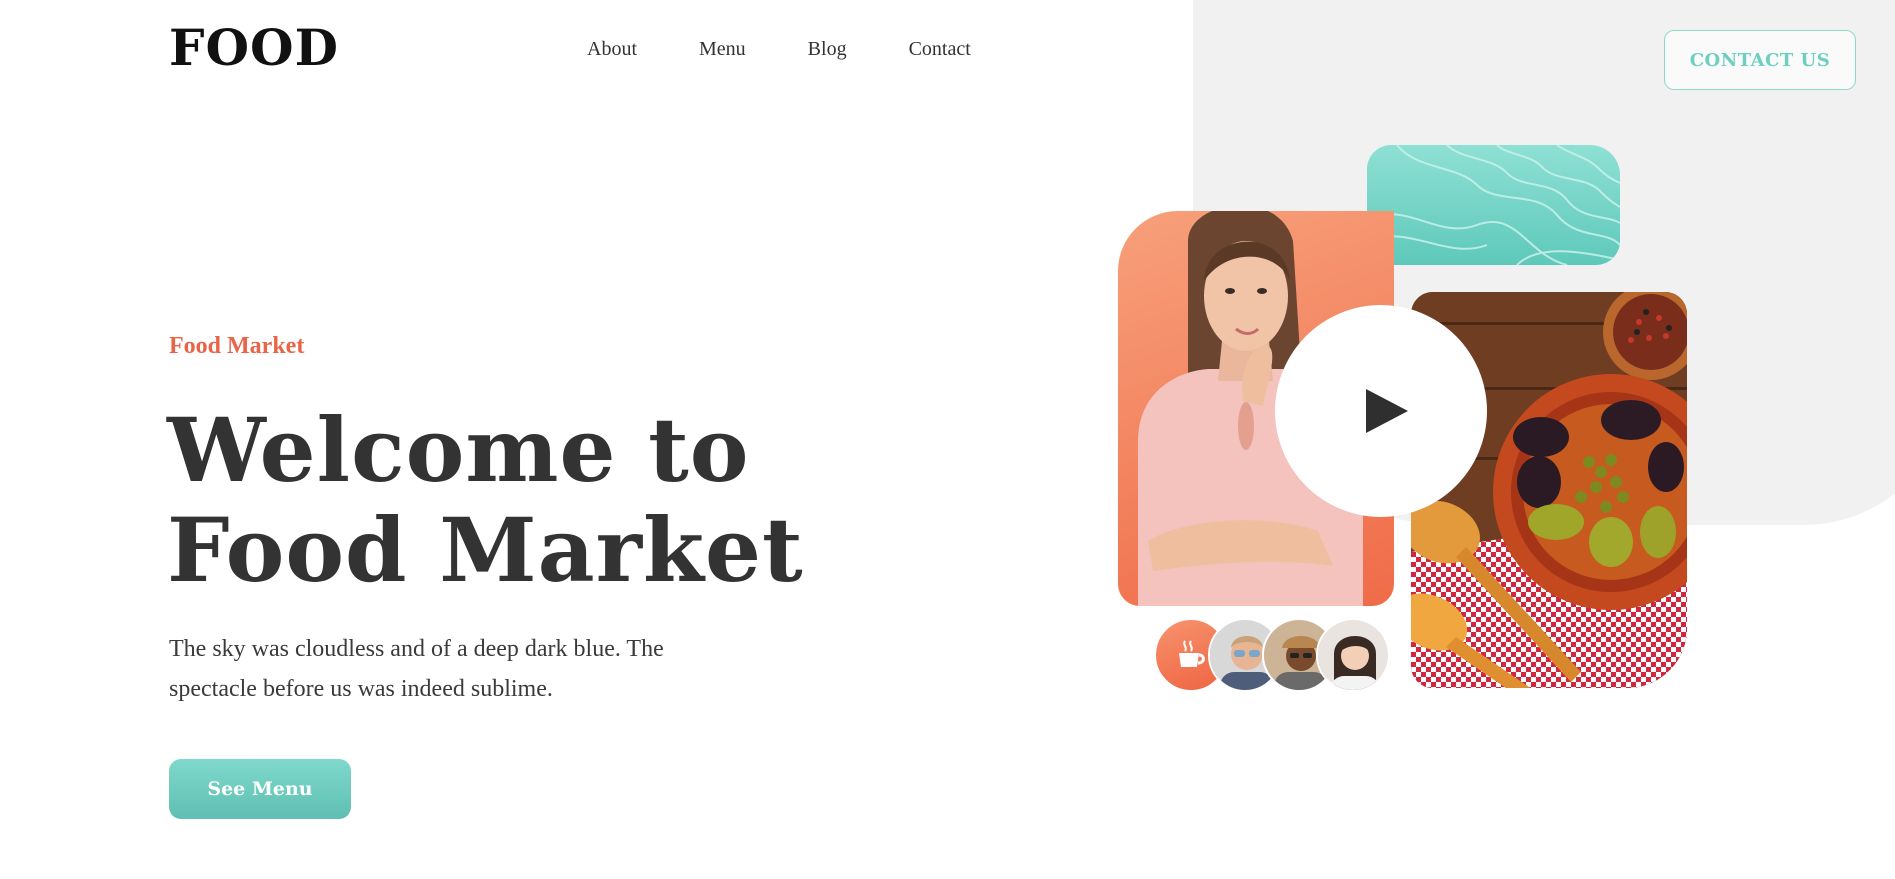 The width and height of the screenshot is (1895, 879). I want to click on hero-eyebrow: Food Market, so click(237, 346).